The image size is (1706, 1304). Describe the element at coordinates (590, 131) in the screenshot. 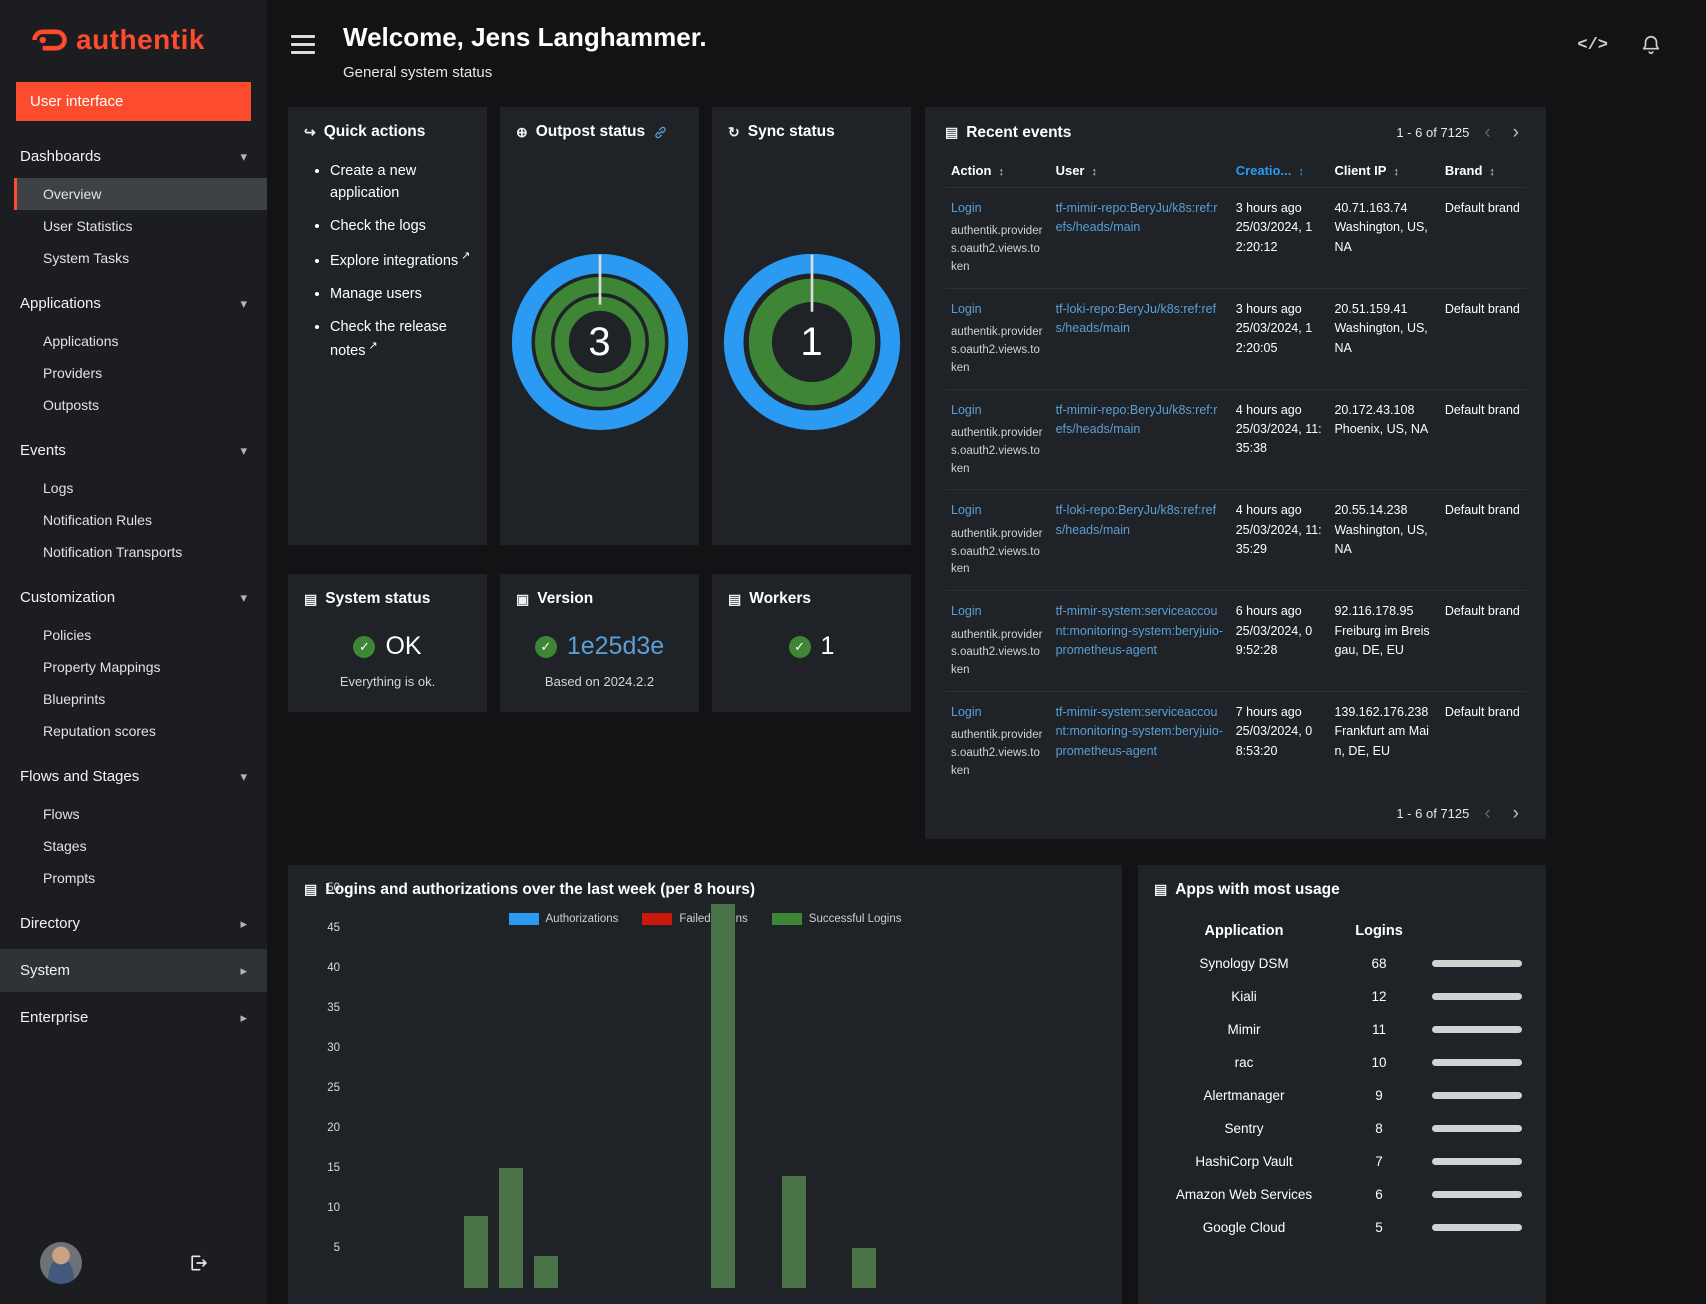

I see `outpost-status-title: Outpost status` at that location.